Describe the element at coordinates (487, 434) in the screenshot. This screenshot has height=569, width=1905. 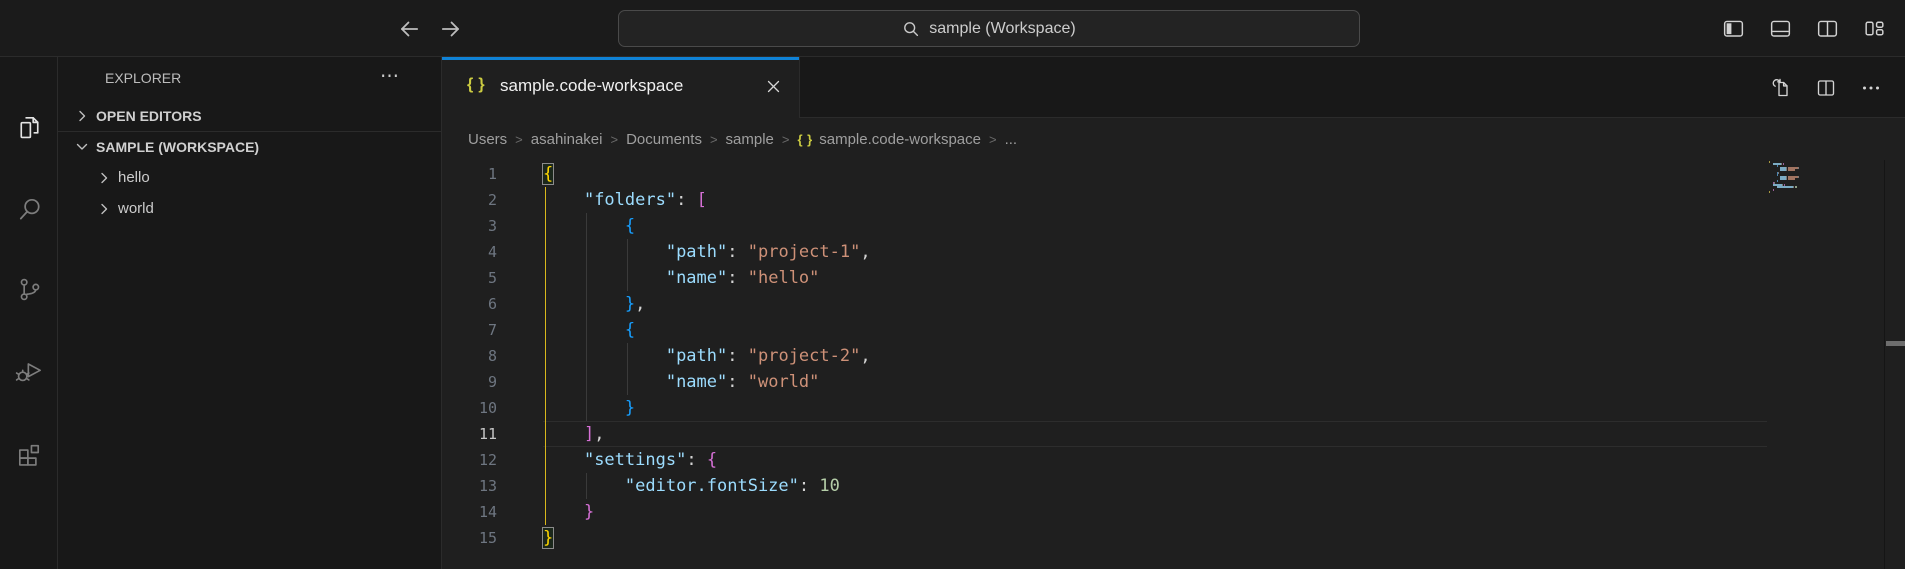
I see `line-number: 11` at that location.